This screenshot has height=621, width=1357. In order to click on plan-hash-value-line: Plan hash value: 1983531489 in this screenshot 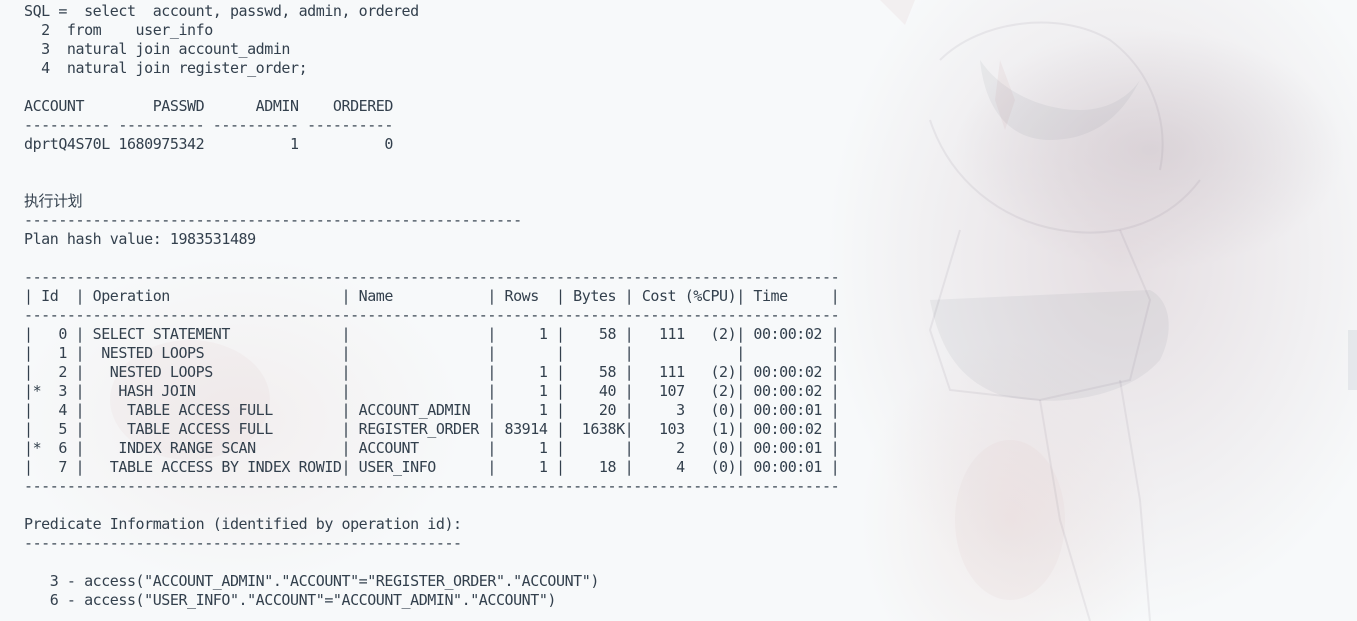, I will do `click(140, 239)`.